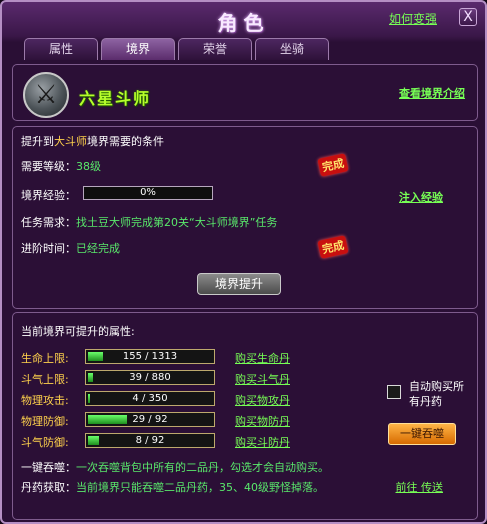  I want to click on close-button: X, so click(468, 17).